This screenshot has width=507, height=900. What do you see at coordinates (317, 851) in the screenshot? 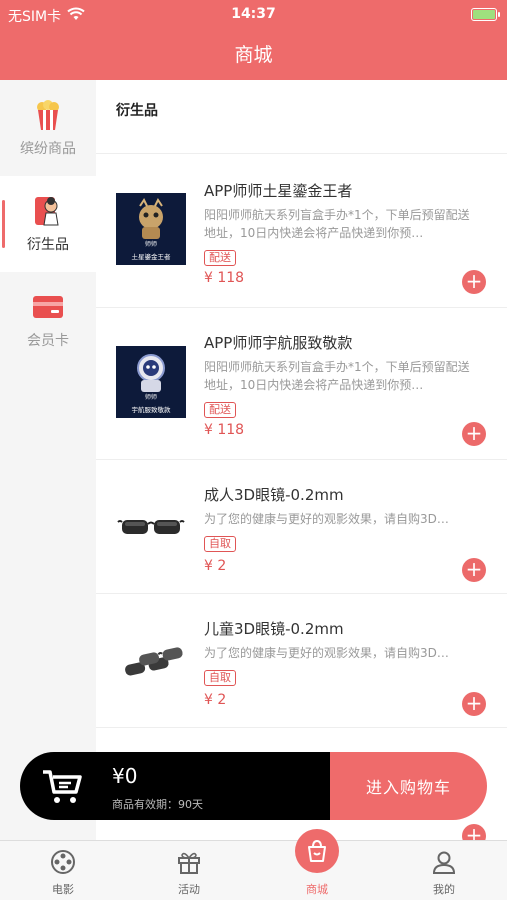
I see `shopping-bag-icon` at bounding box center [317, 851].